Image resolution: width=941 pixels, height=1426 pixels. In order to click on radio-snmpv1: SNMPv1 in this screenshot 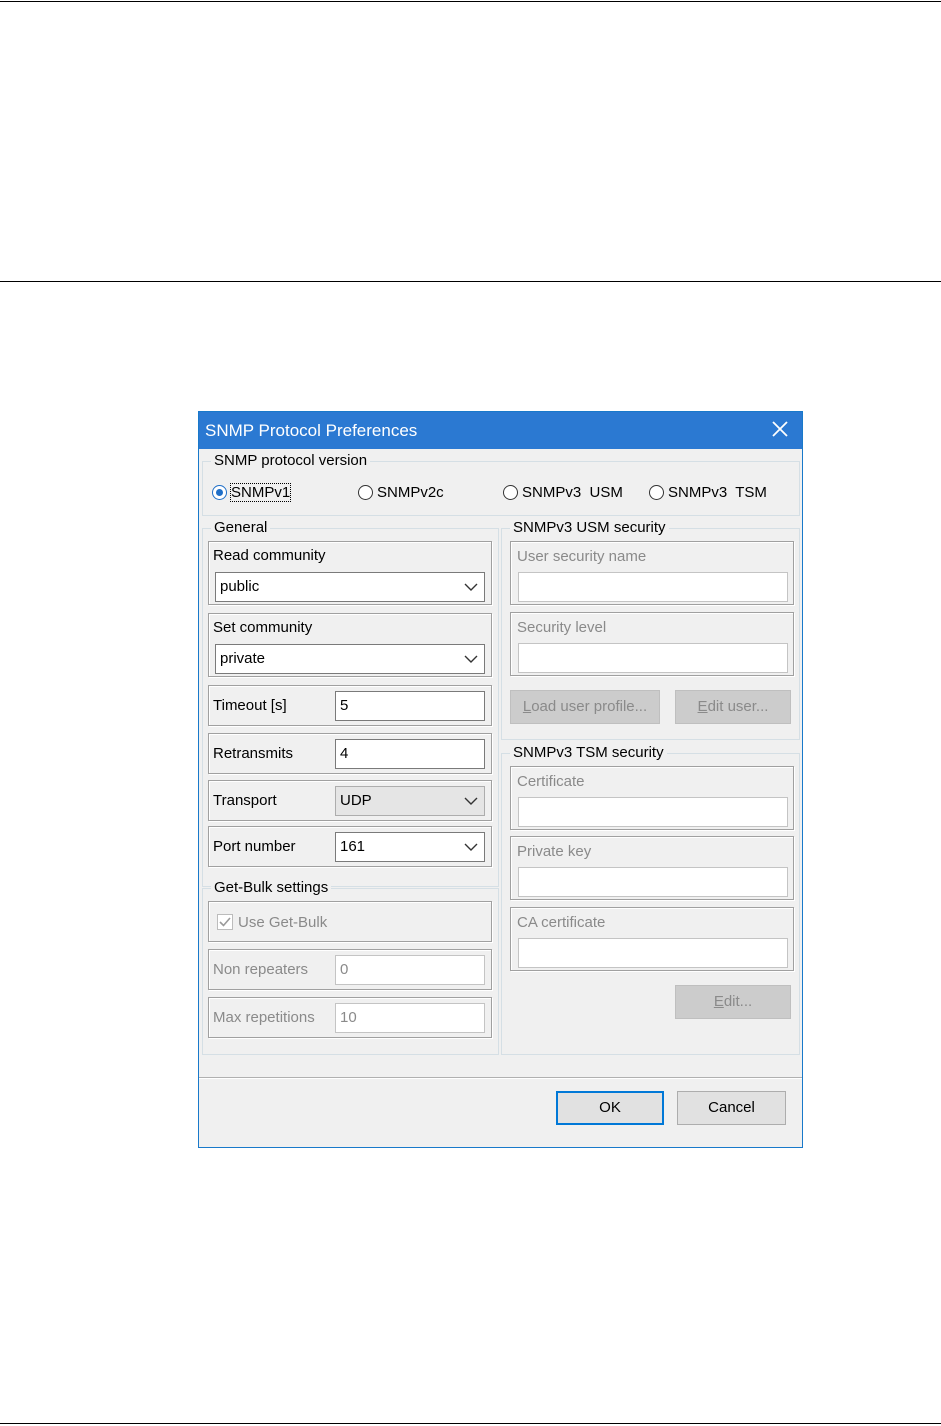, I will do `click(252, 492)`.